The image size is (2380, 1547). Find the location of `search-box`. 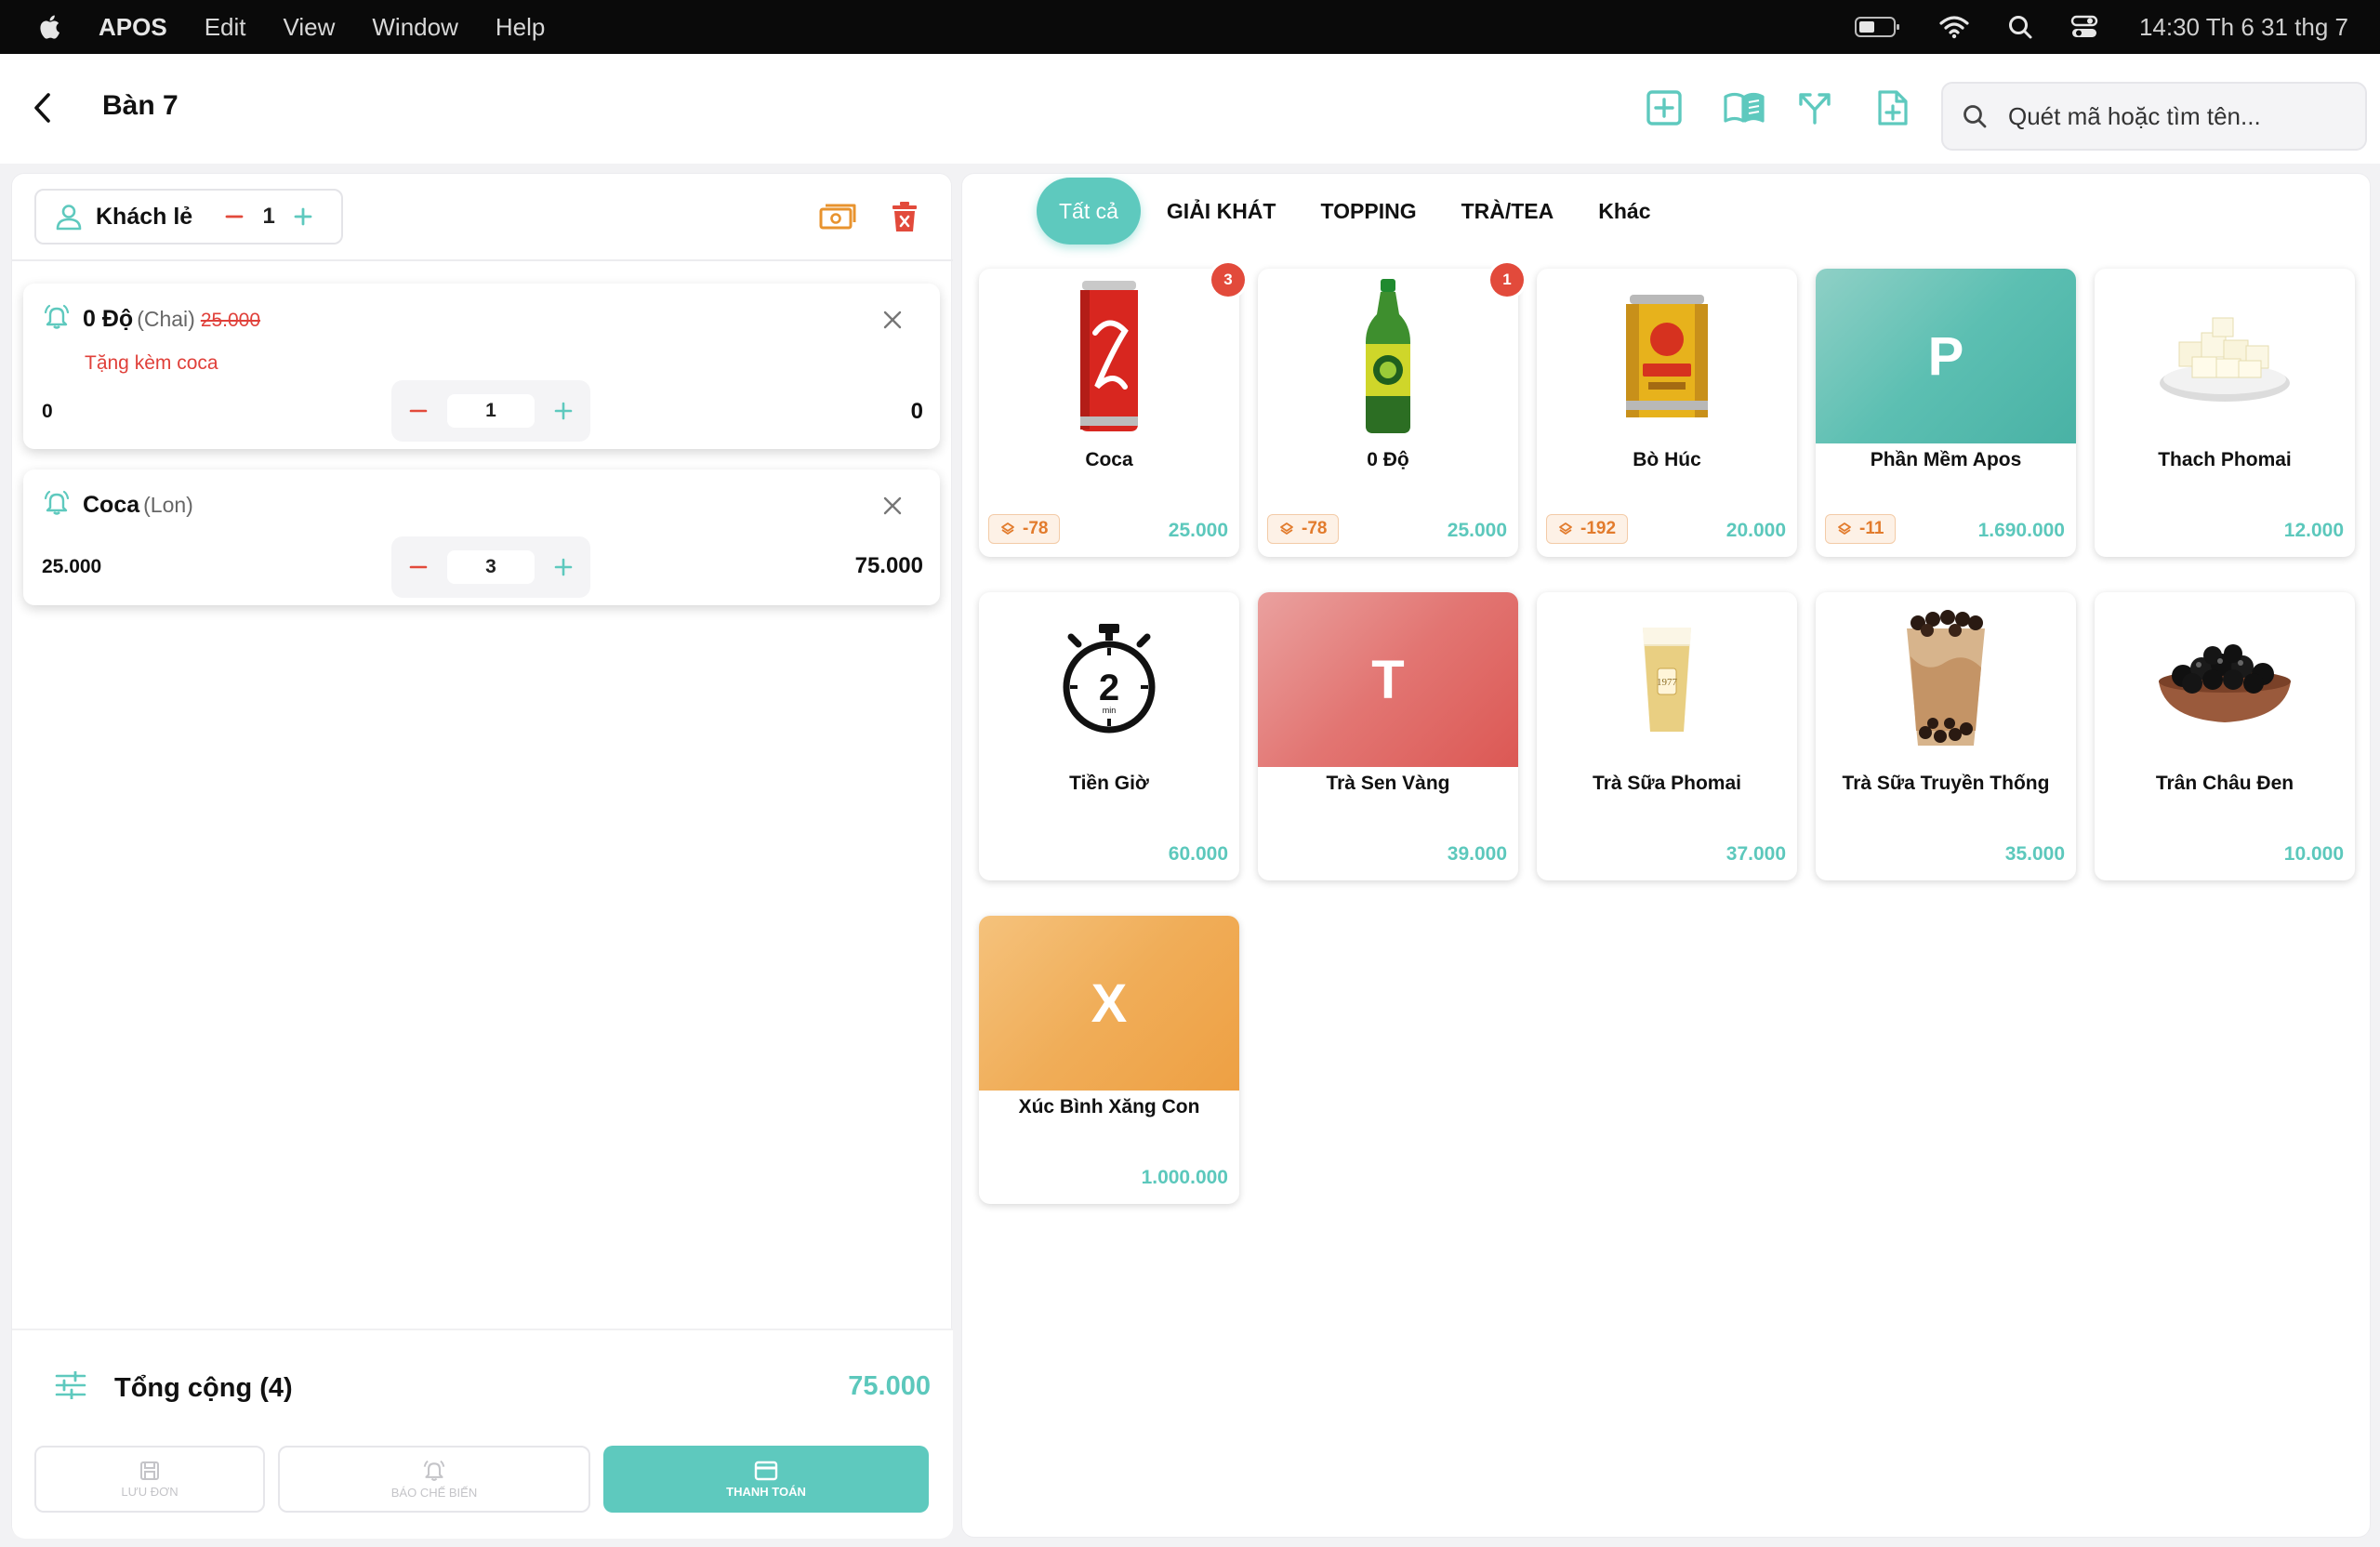

search-box is located at coordinates (2154, 116).